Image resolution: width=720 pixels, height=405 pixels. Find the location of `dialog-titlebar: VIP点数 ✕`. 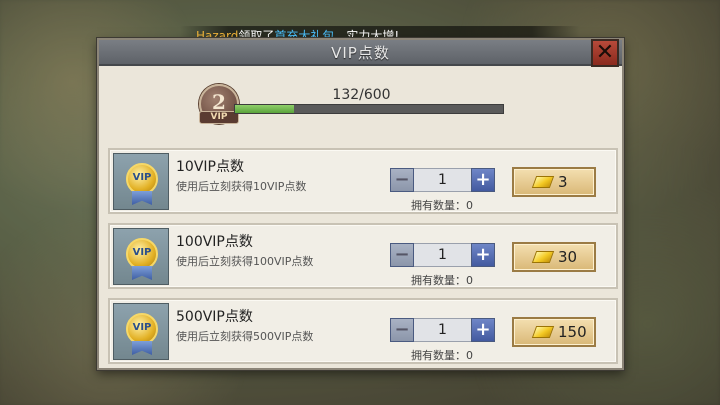

dialog-titlebar: VIP点数 ✕ is located at coordinates (360, 53).